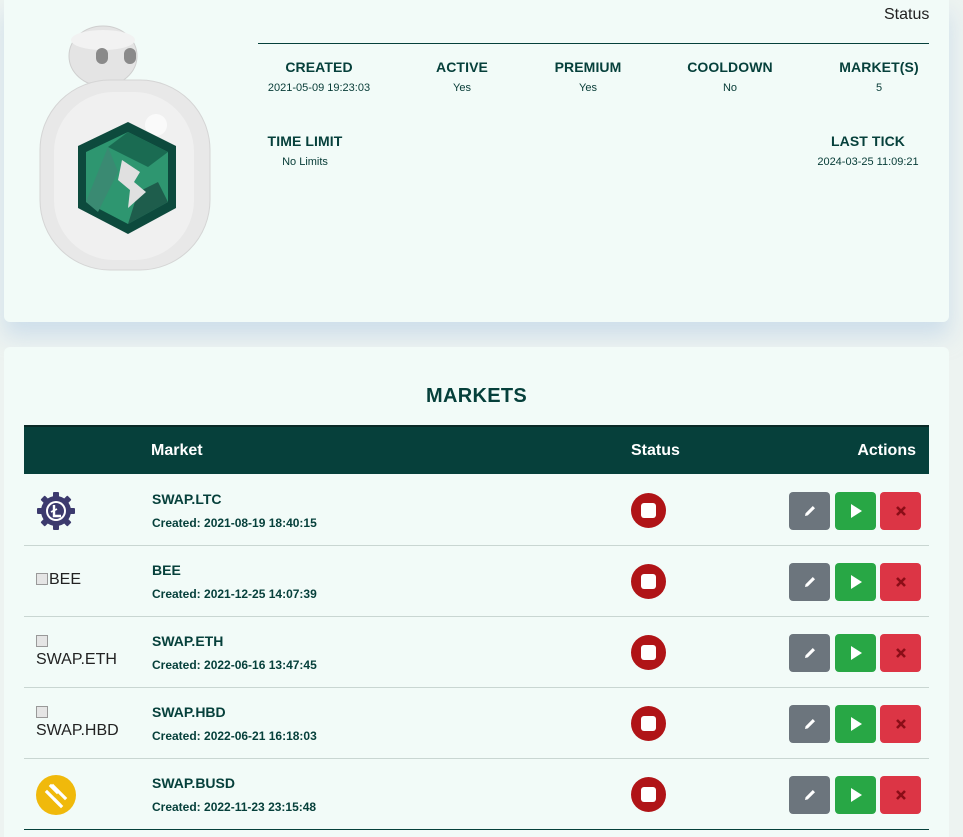 This screenshot has height=837, width=963. I want to click on stat-last-tick: LAST TICK 2024-03-25 11:09:21, so click(868, 150).